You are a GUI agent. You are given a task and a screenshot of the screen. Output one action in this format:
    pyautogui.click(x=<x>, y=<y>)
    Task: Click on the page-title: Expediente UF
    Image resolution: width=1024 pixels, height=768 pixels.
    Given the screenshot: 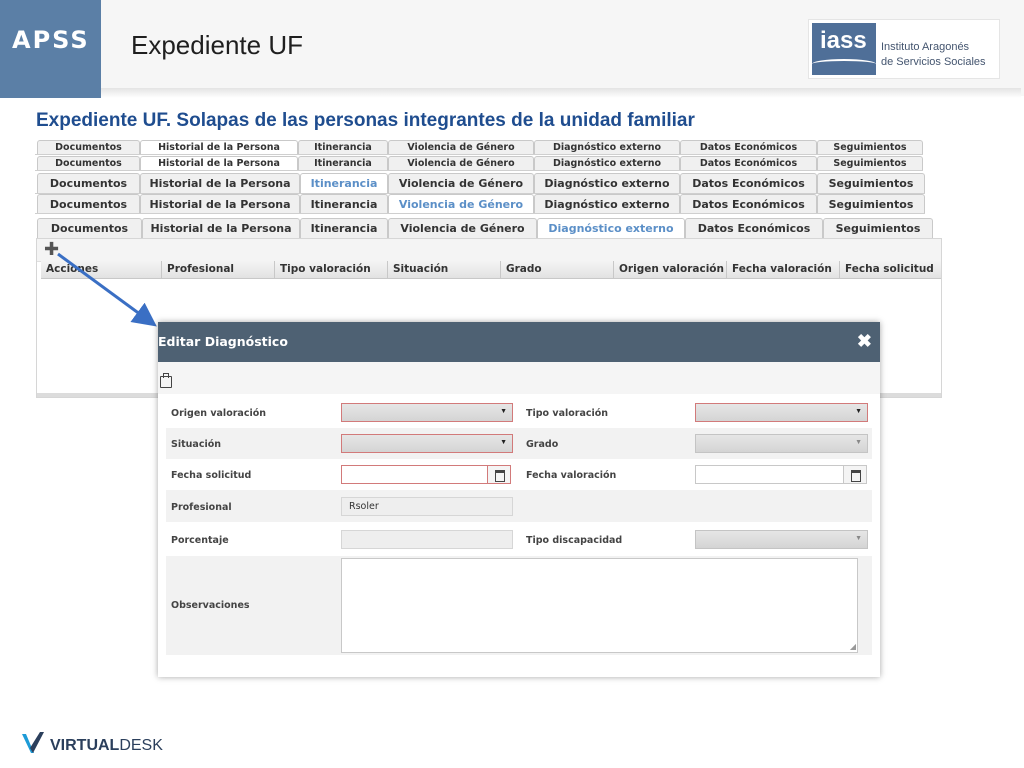 What is the action you would take?
    pyautogui.click(x=217, y=45)
    